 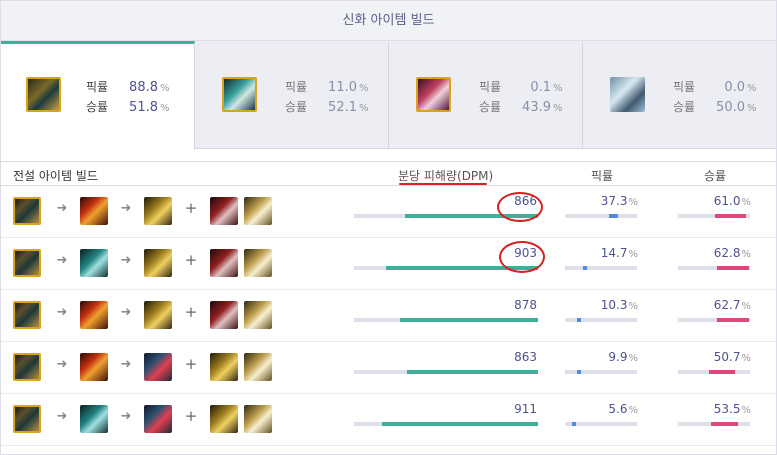 I want to click on build-row: ➜ ➜ +911 5.6% 53.5%, so click(x=388, y=420).